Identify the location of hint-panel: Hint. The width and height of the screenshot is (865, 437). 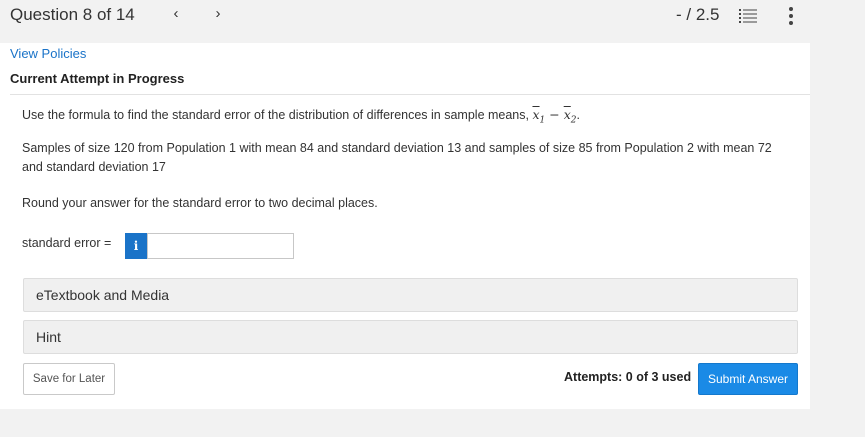
(410, 337).